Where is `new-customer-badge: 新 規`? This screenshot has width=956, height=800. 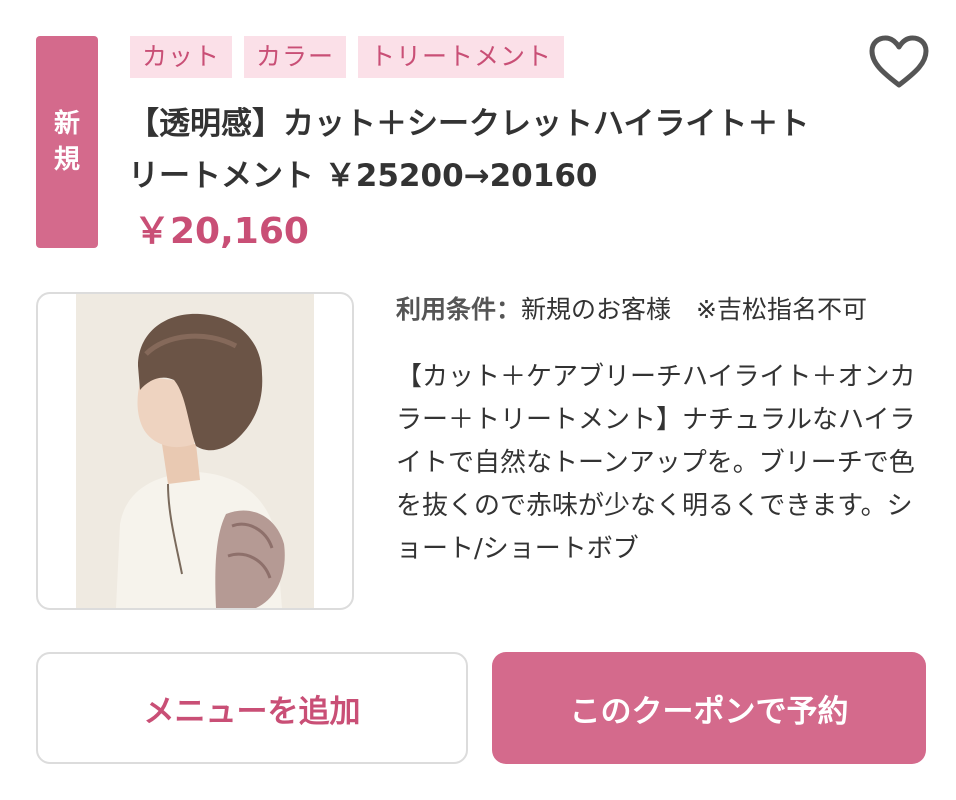
new-customer-badge: 新 規 is located at coordinates (67, 142).